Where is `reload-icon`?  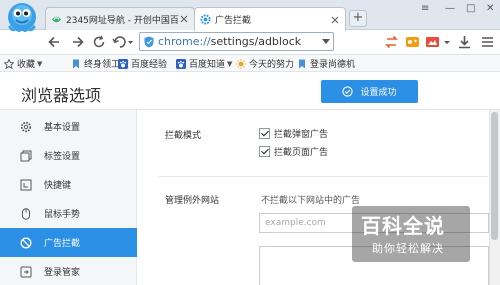 reload-icon is located at coordinates (99, 41).